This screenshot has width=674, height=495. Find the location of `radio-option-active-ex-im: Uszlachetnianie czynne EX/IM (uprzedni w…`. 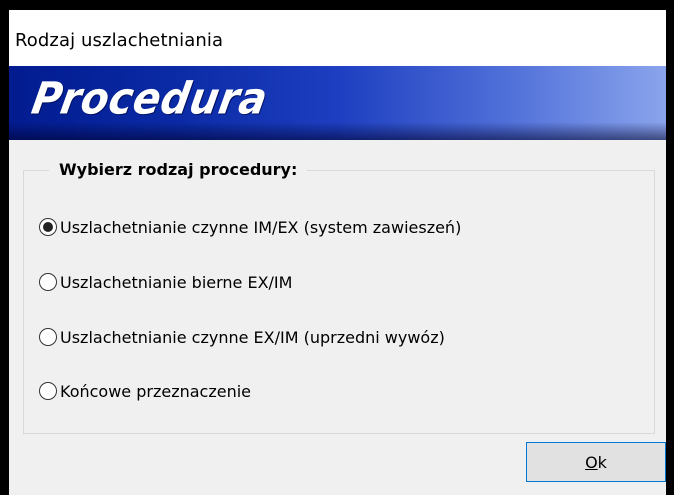

radio-option-active-ex-im: Uszlachetnianie czynne EX/IM (uprzedni w… is located at coordinates (242, 337).